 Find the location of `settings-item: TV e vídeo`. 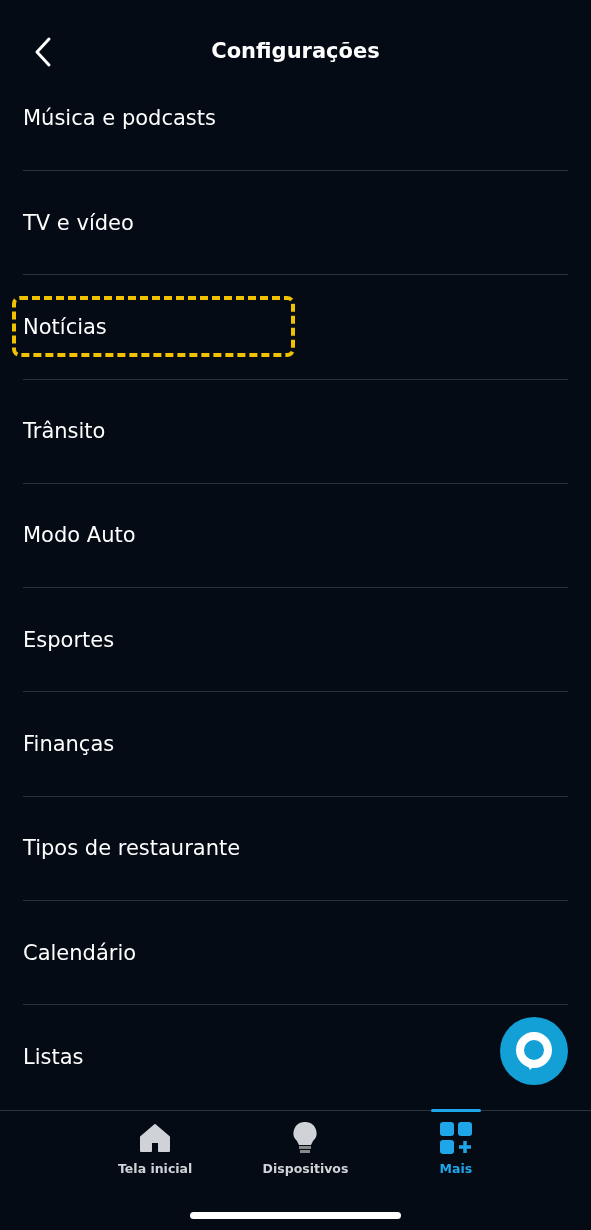

settings-item: TV e vídeo is located at coordinates (78, 222).